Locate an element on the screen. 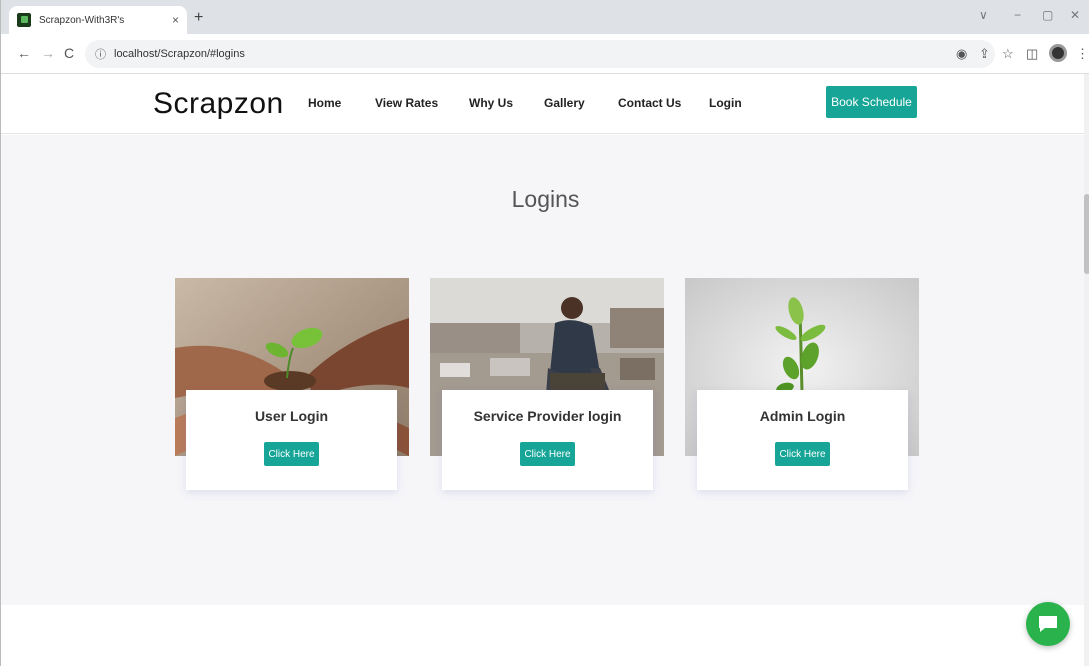 The height and width of the screenshot is (666, 1089). page-bottom is located at coordinates (545, 635).